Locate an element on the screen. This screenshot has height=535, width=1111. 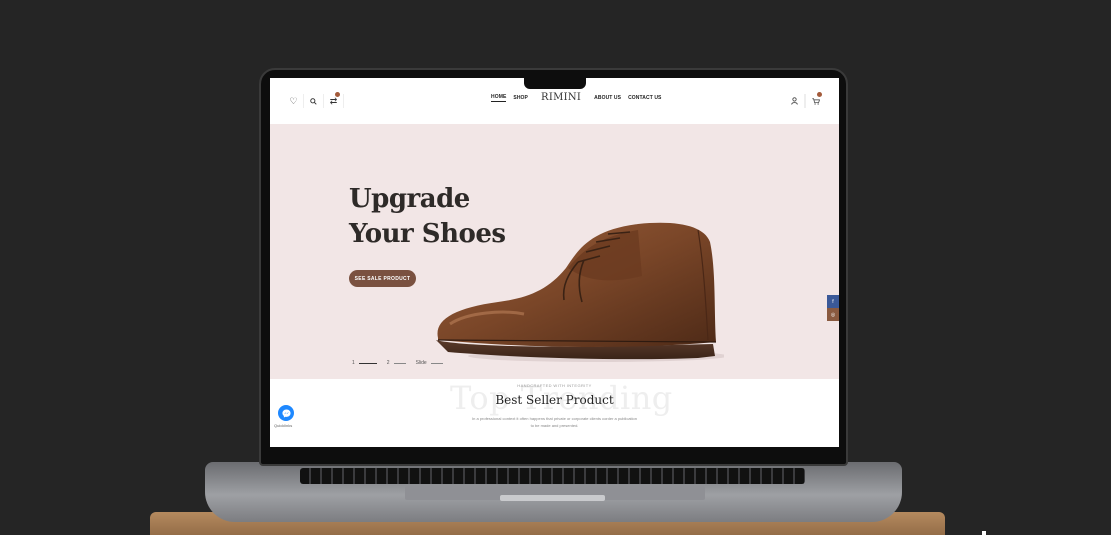
messenger-label: Quicklinks is located at coordinates (283, 425).